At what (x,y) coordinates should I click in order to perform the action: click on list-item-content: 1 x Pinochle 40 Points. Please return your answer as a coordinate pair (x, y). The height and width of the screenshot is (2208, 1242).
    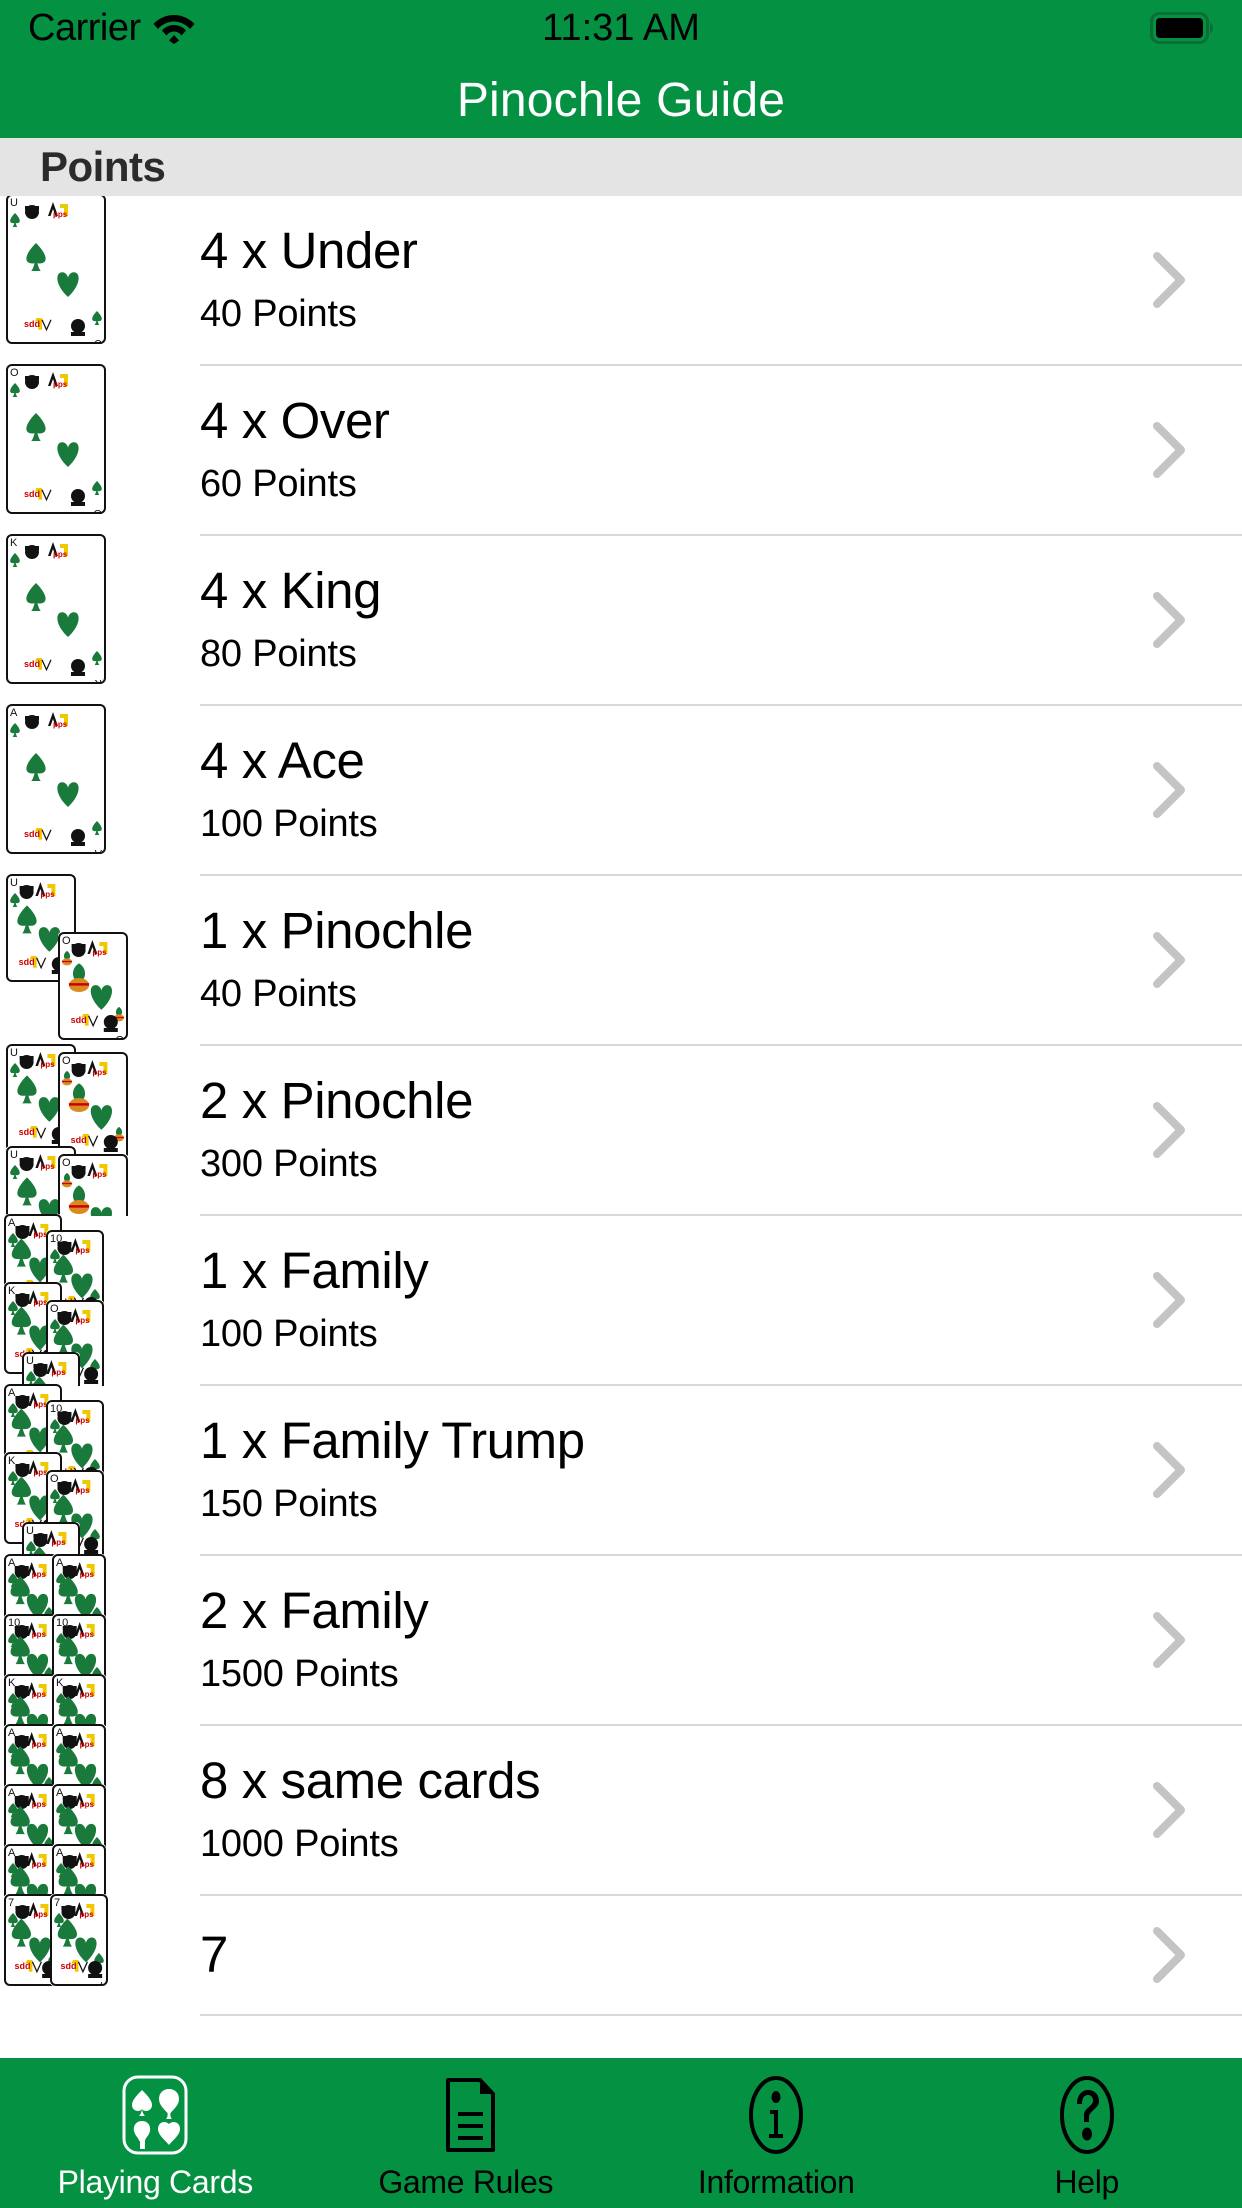
    Looking at the image, I should click on (721, 961).